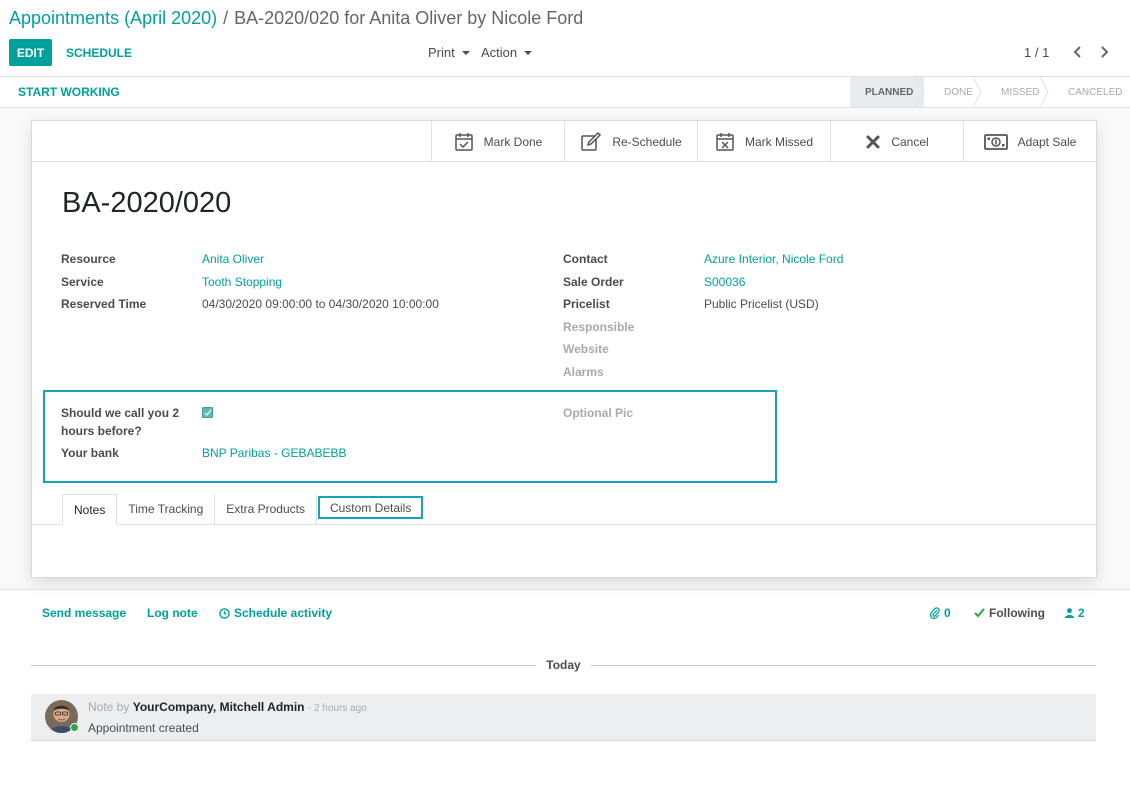 The height and width of the screenshot is (797, 1130). I want to click on stage-missed: MISSED, so click(1015, 92).